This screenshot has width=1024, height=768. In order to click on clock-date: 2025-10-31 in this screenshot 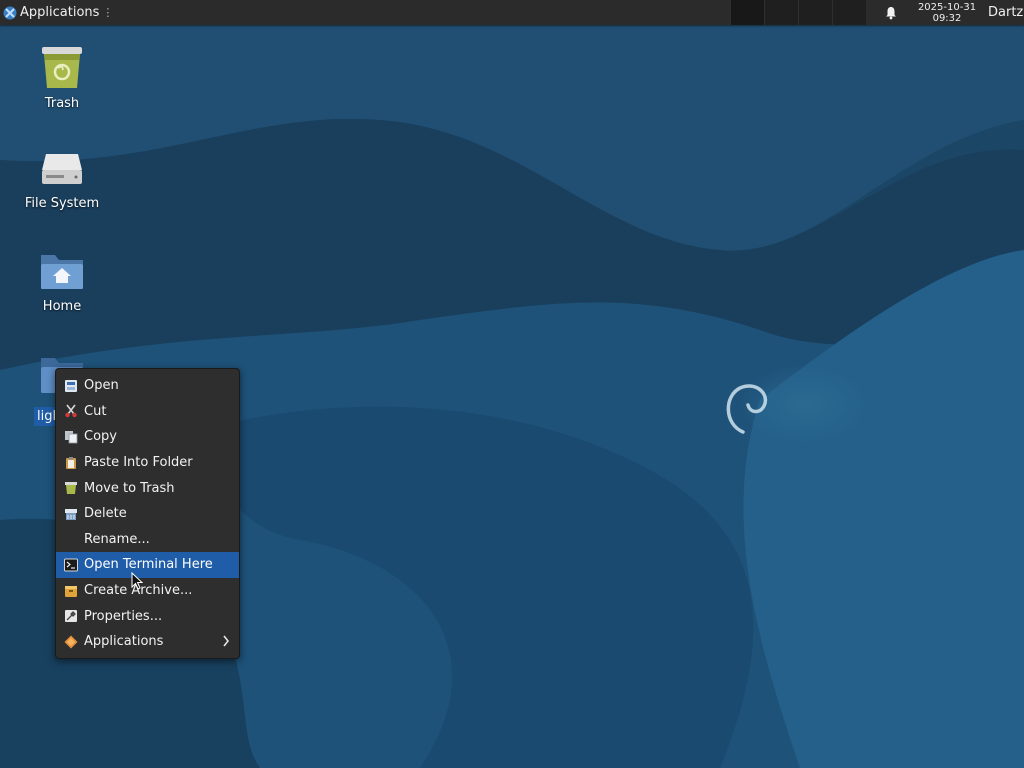, I will do `click(947, 7)`.